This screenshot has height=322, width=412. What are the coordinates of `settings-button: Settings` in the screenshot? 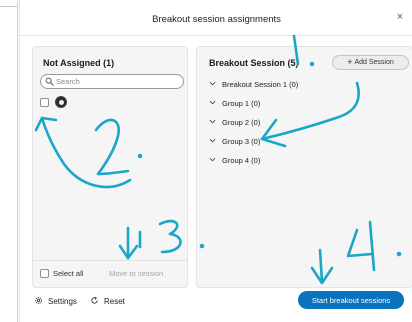 It's located at (55, 301).